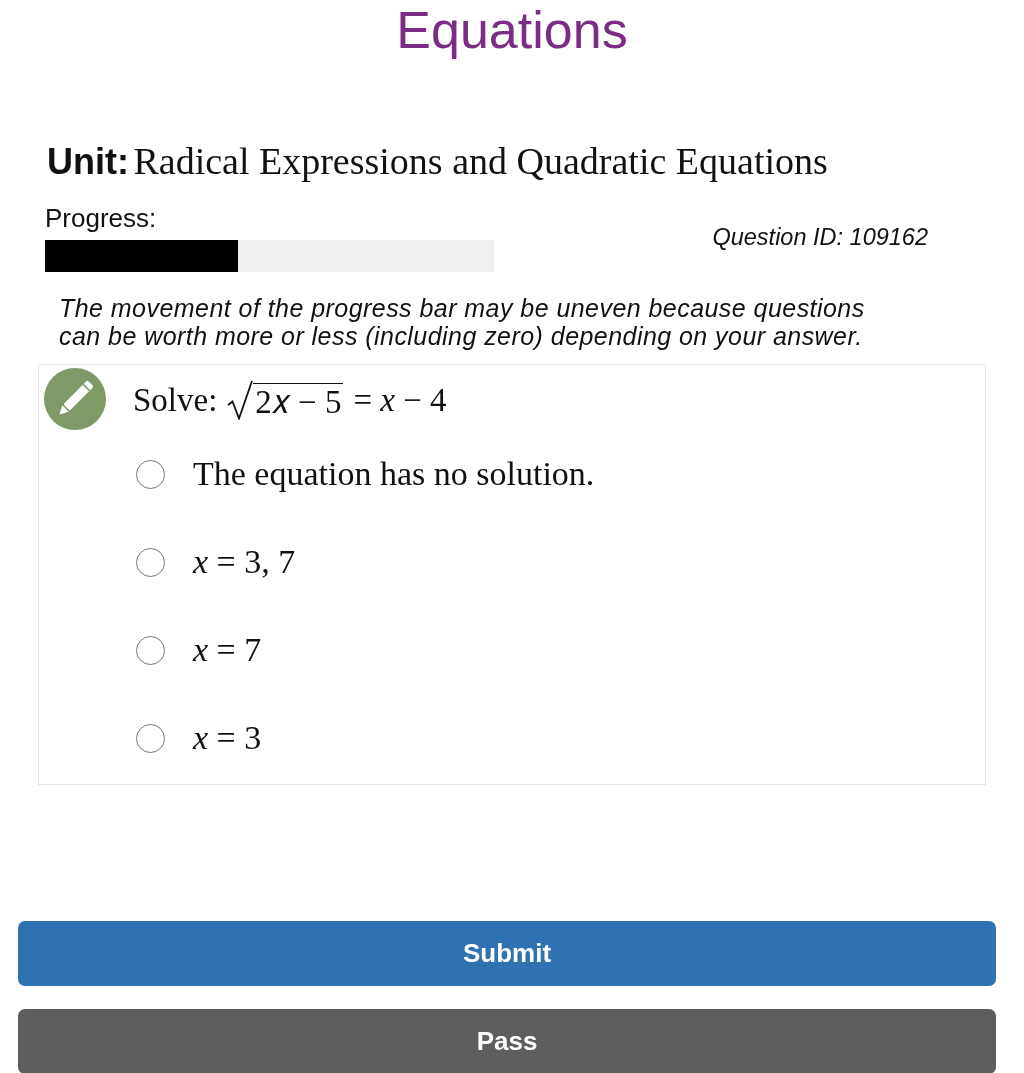 The image size is (1024, 1073). What do you see at coordinates (820, 237) in the screenshot?
I see `question-id: Question ID: 109162` at bounding box center [820, 237].